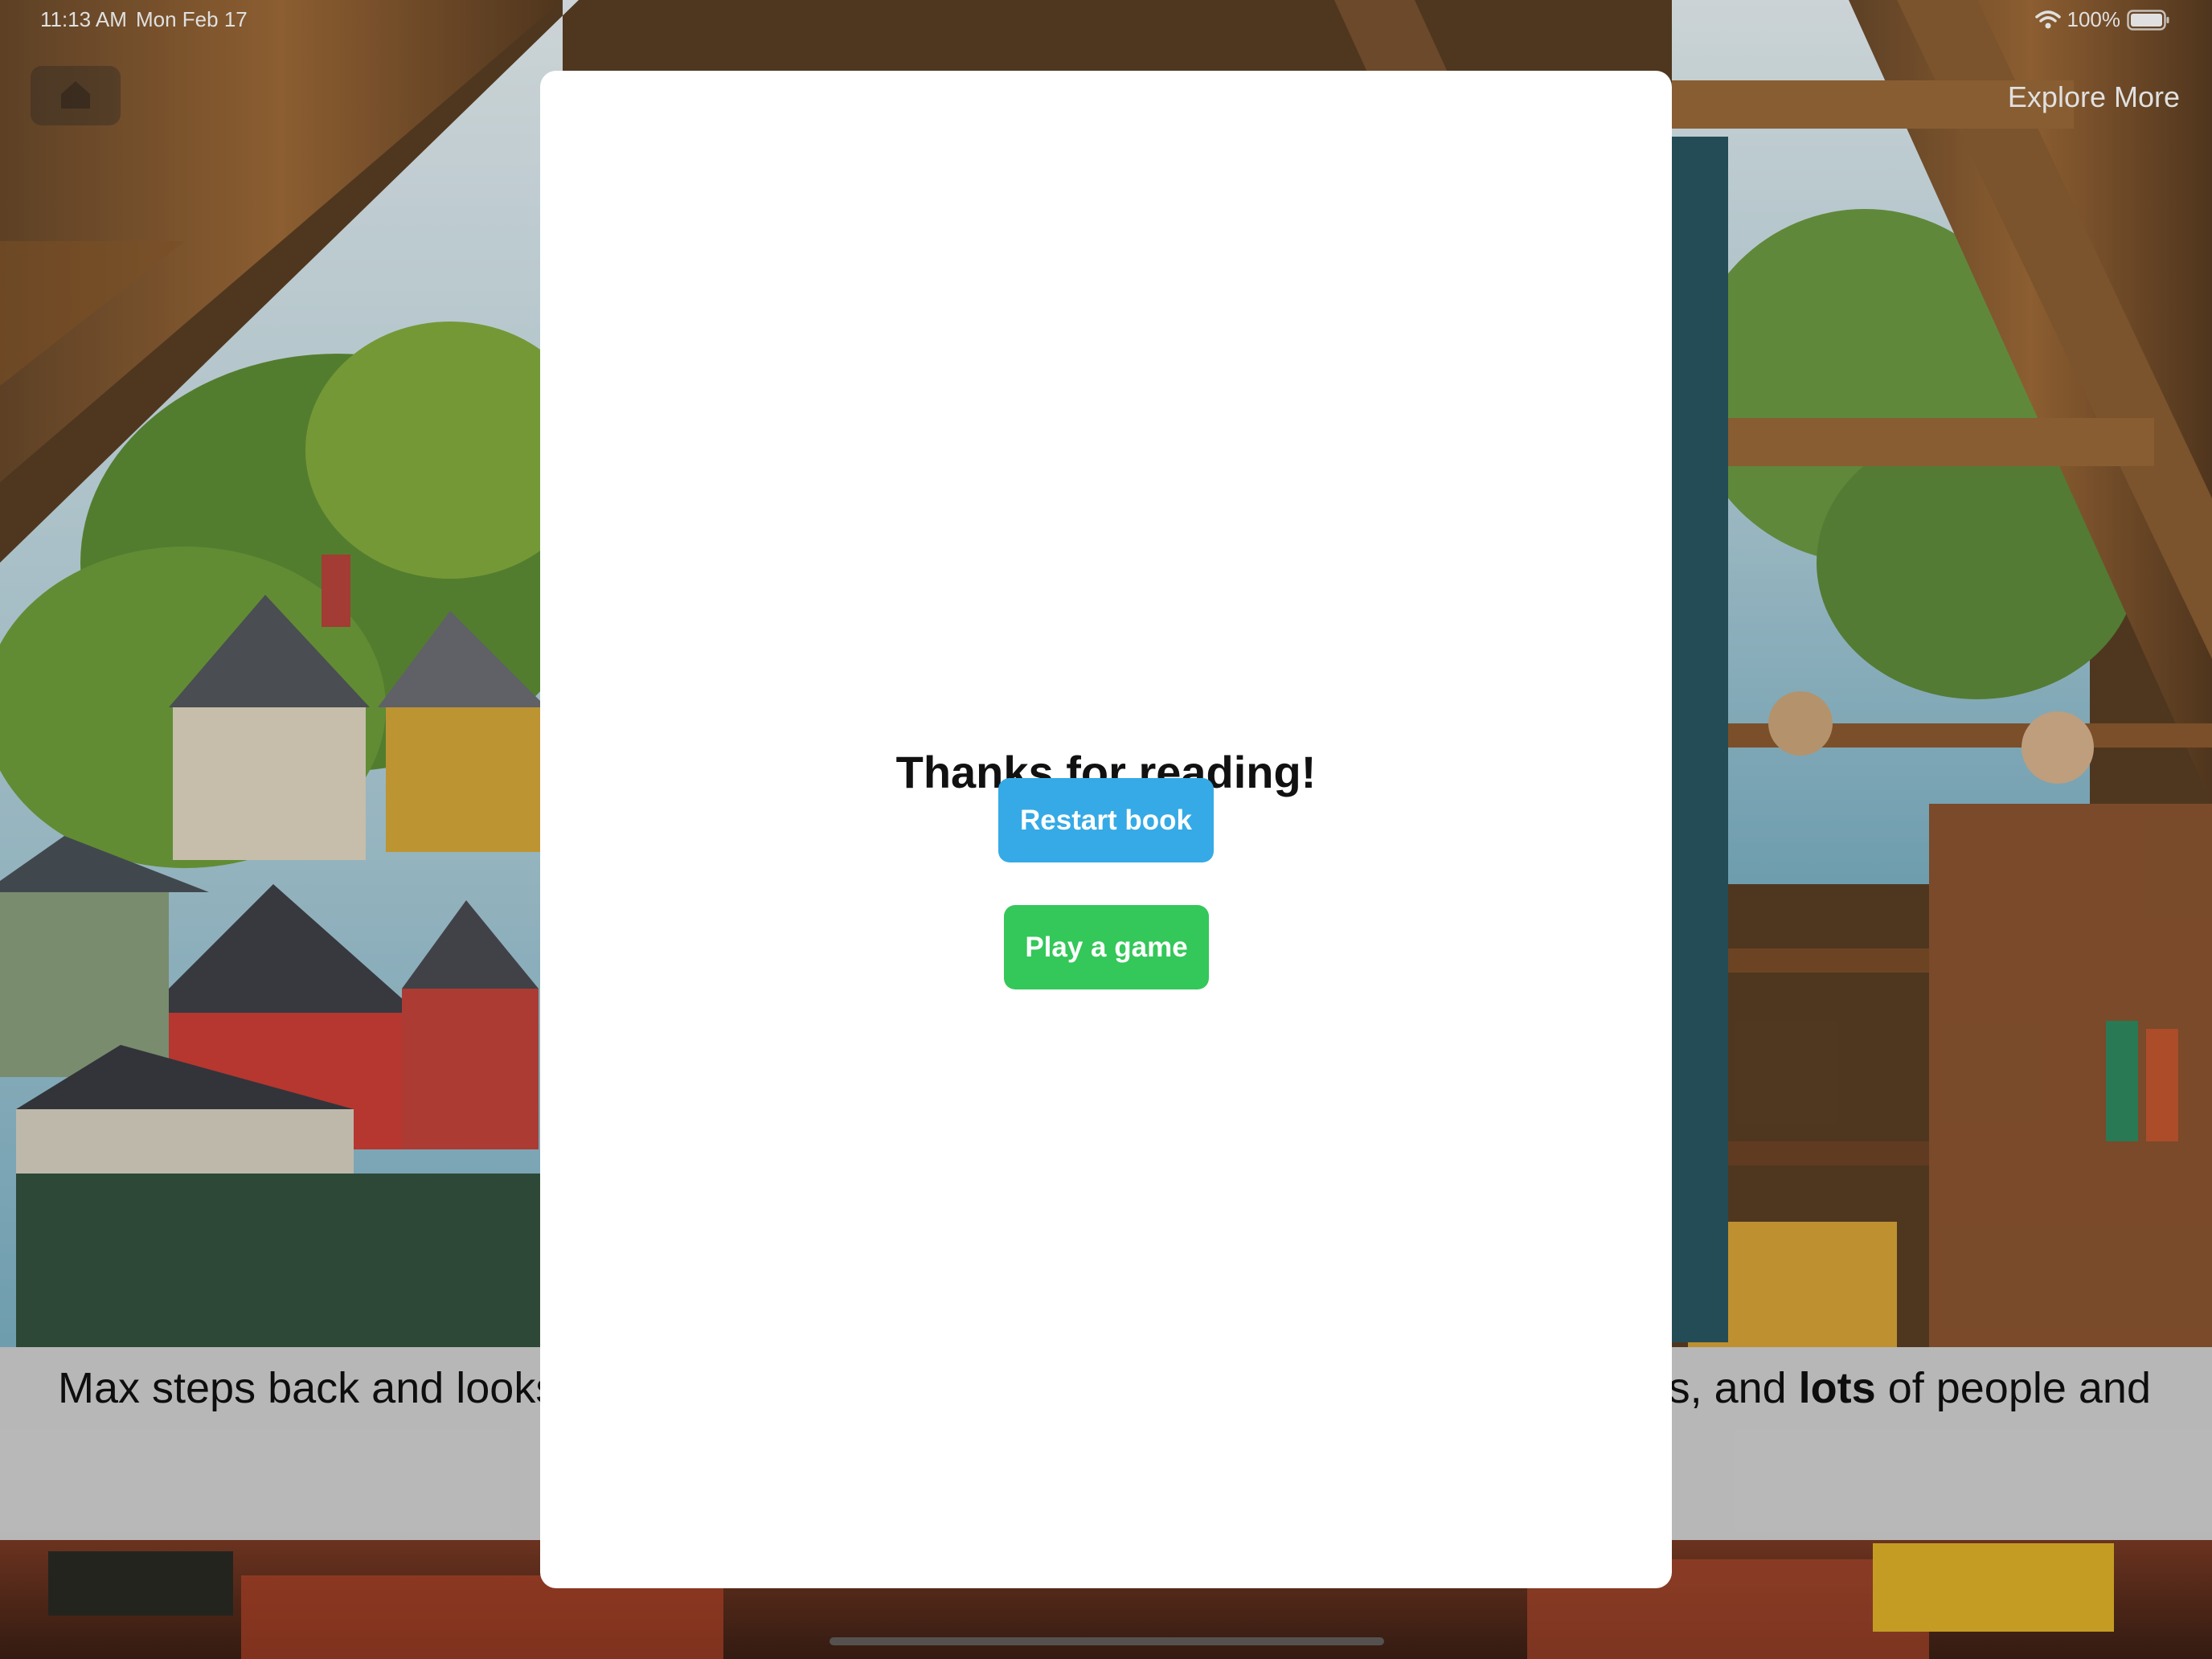 The image size is (2212, 1659). What do you see at coordinates (1106, 947) in the screenshot?
I see `play-game-button: Play a game` at bounding box center [1106, 947].